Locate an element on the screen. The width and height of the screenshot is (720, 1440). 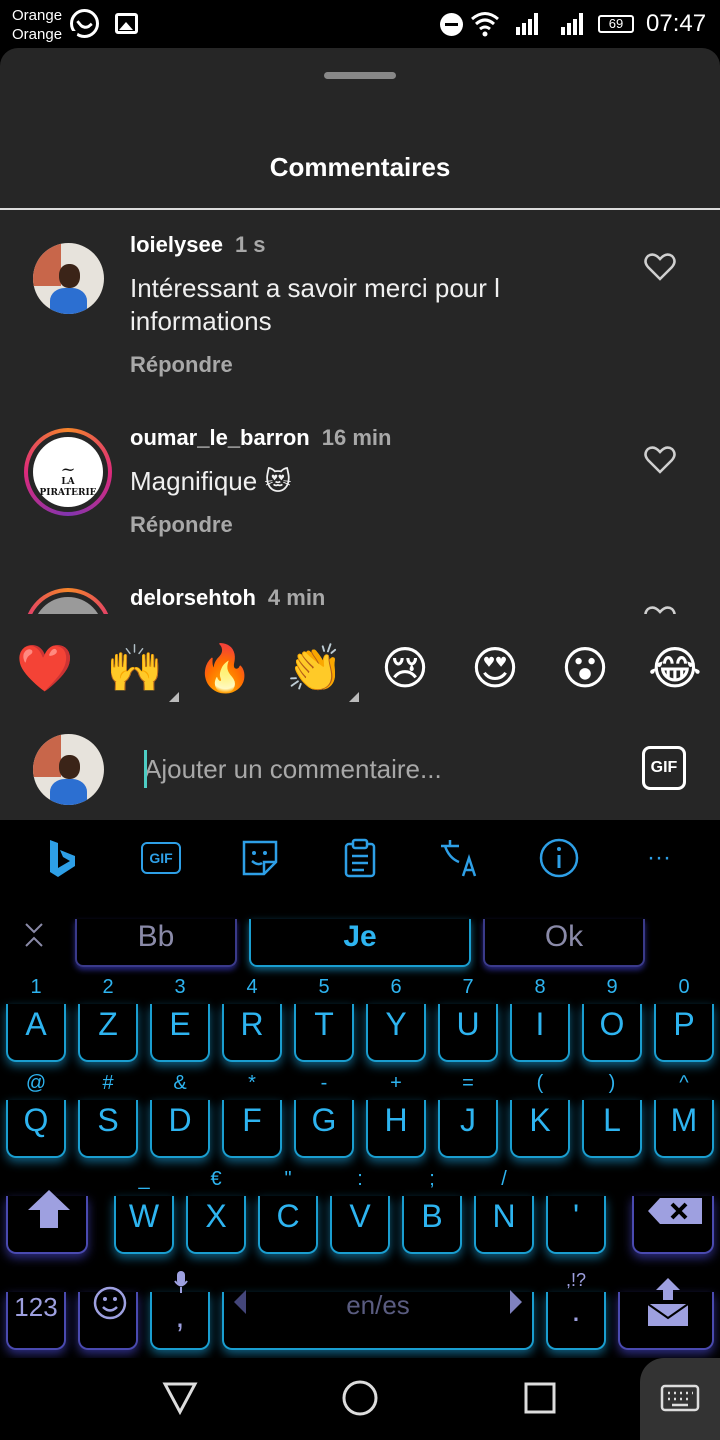
skin-tone-indicator is located at coordinates (174, 697).